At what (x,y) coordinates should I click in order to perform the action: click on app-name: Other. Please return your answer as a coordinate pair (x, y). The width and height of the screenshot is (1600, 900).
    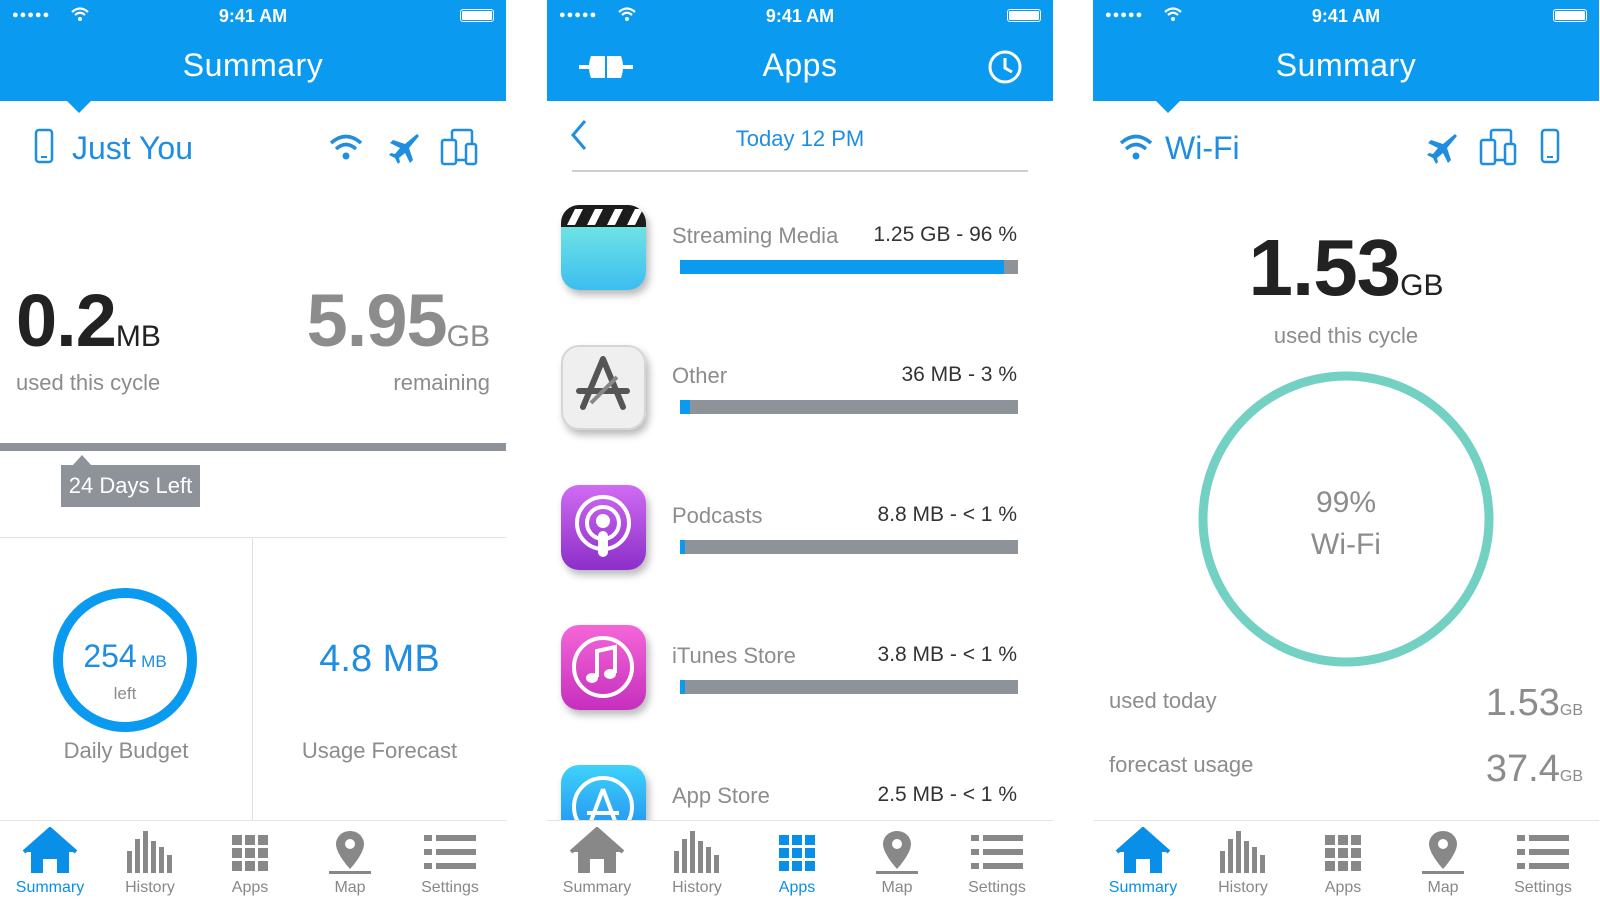
    Looking at the image, I should click on (700, 375).